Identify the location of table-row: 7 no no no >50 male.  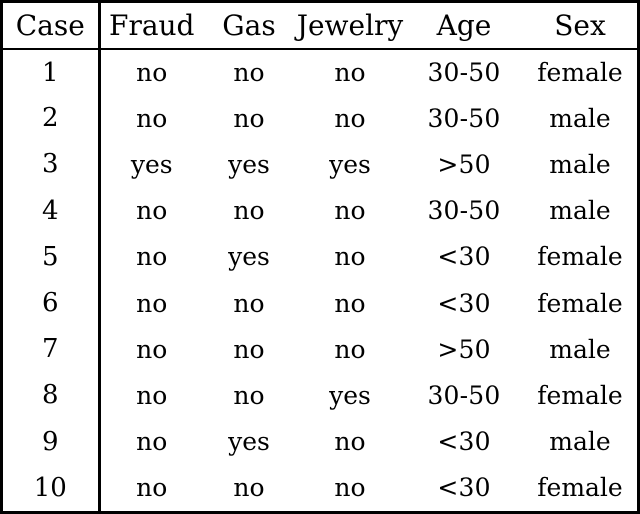
(320, 349).